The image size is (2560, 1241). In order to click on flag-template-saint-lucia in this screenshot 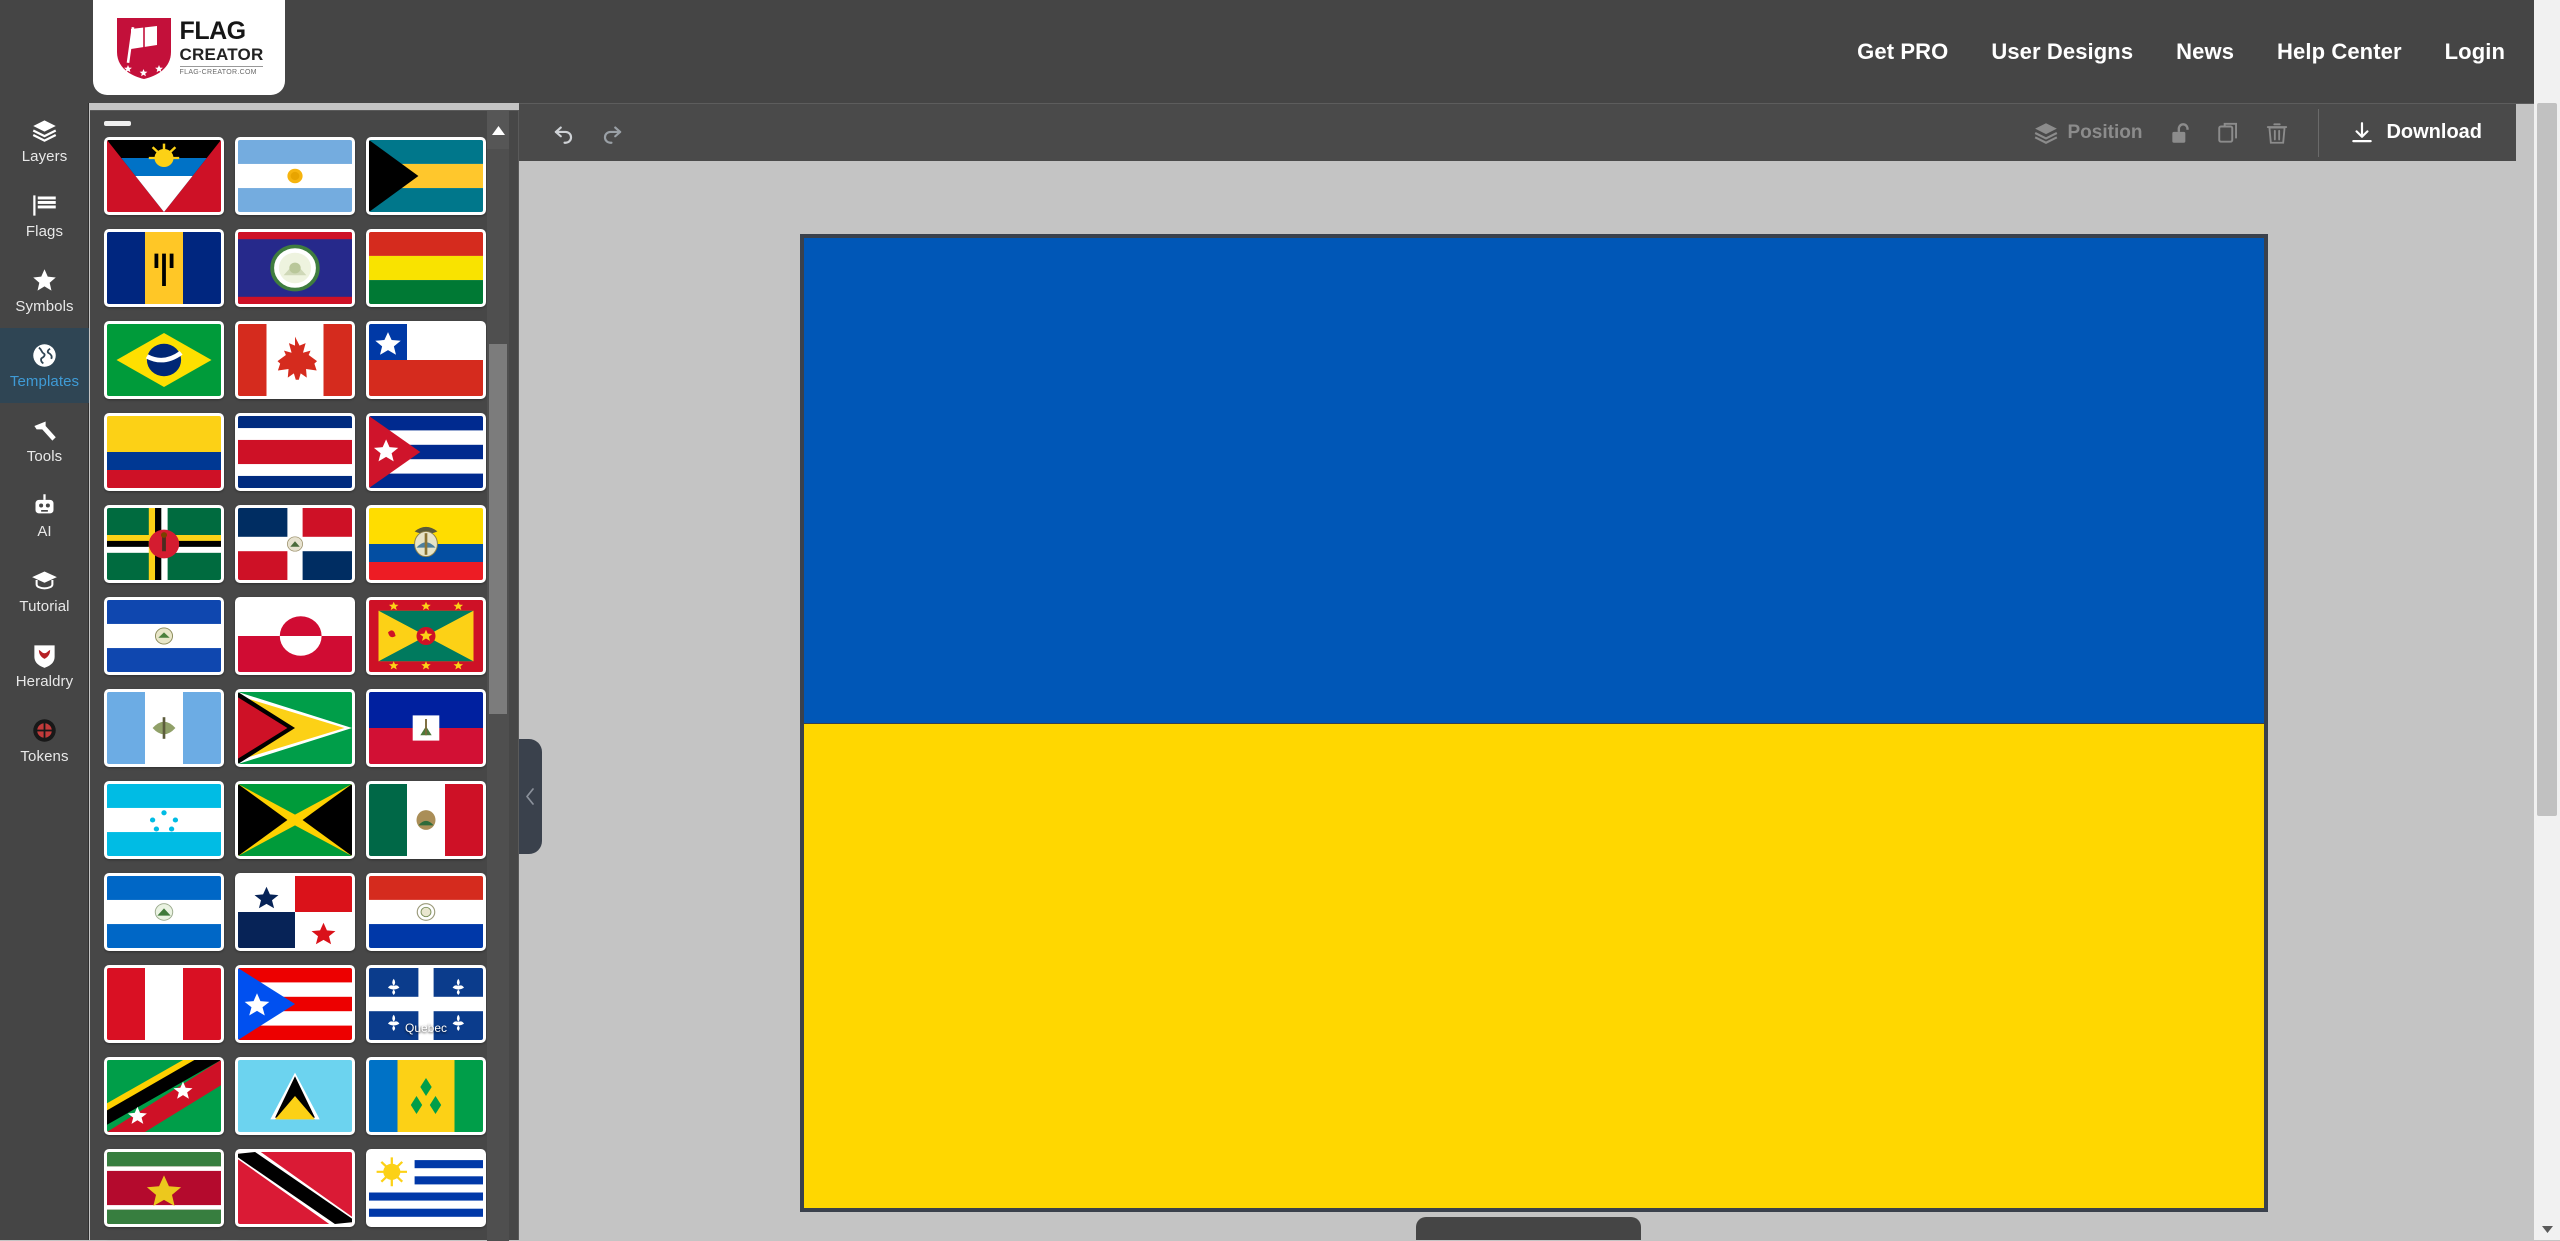, I will do `click(295, 1096)`.